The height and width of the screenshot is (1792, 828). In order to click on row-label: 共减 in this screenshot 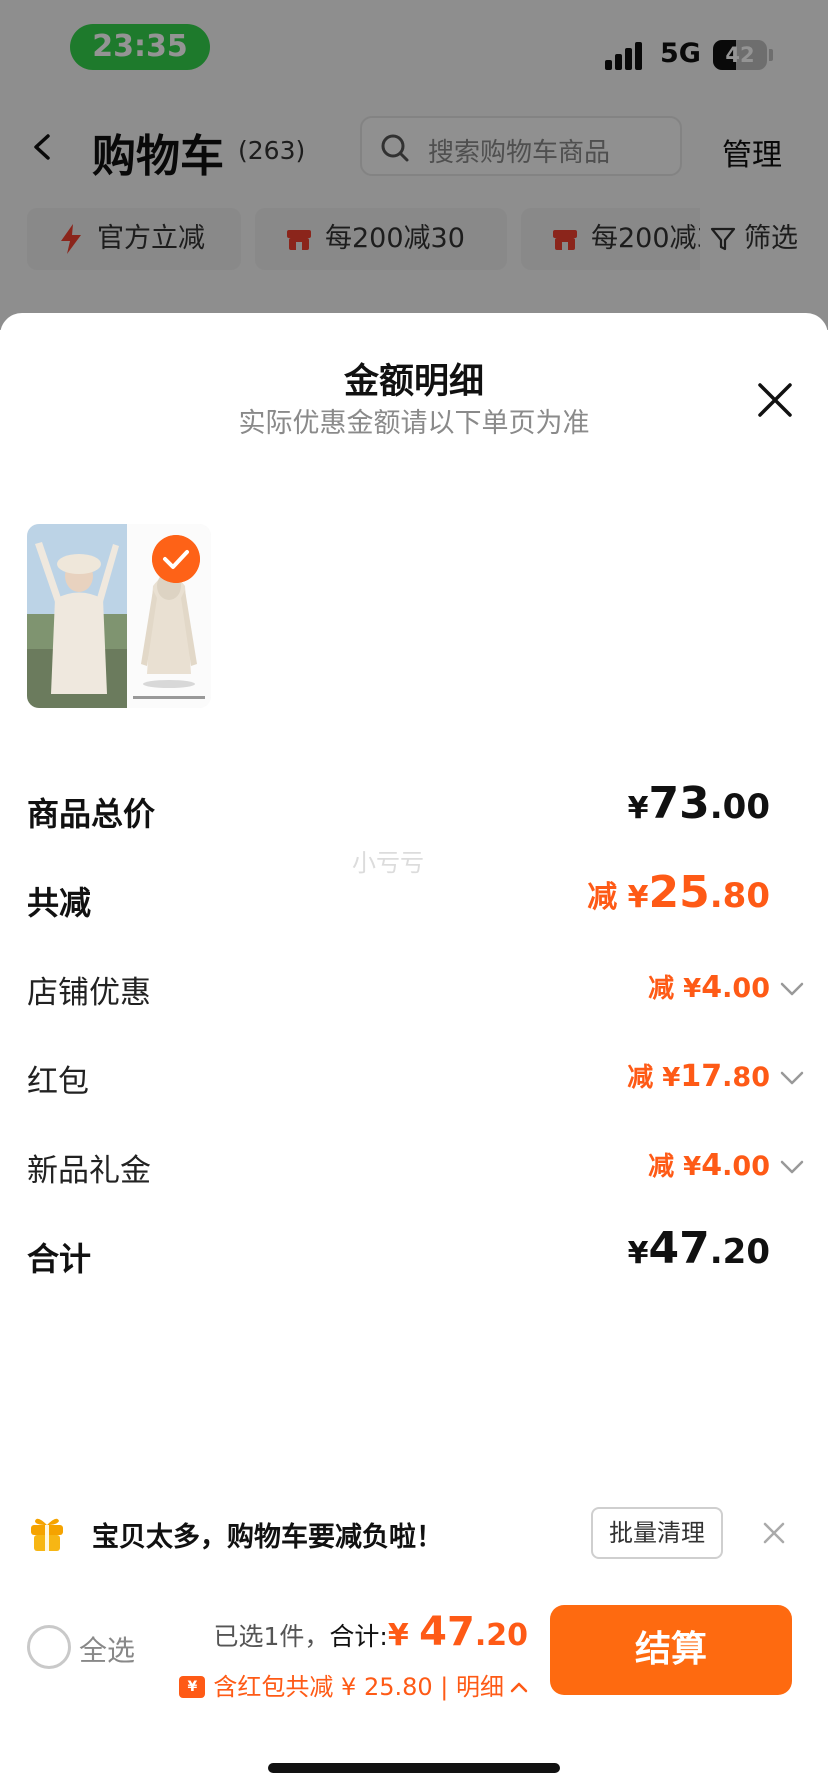, I will do `click(59, 903)`.